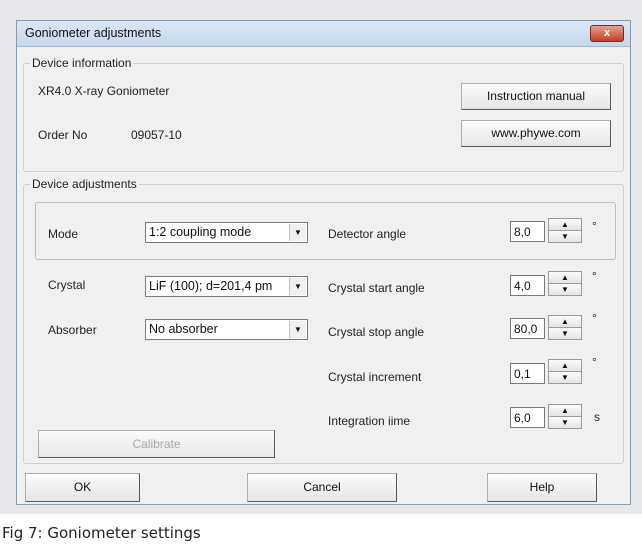  What do you see at coordinates (367, 234) in the screenshot?
I see `detector-angle-label: Detector angle` at bounding box center [367, 234].